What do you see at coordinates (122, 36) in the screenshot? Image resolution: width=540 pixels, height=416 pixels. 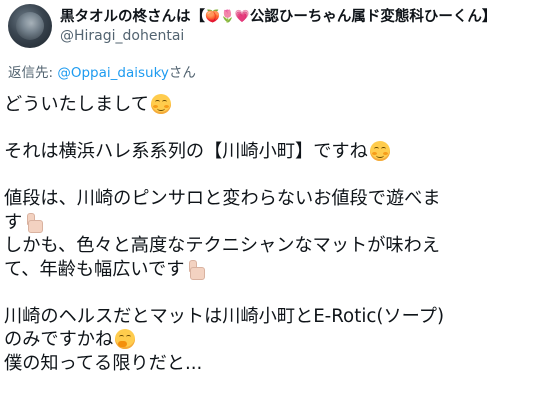 I see `user-handle: @Hiragi_dohentai` at bounding box center [122, 36].